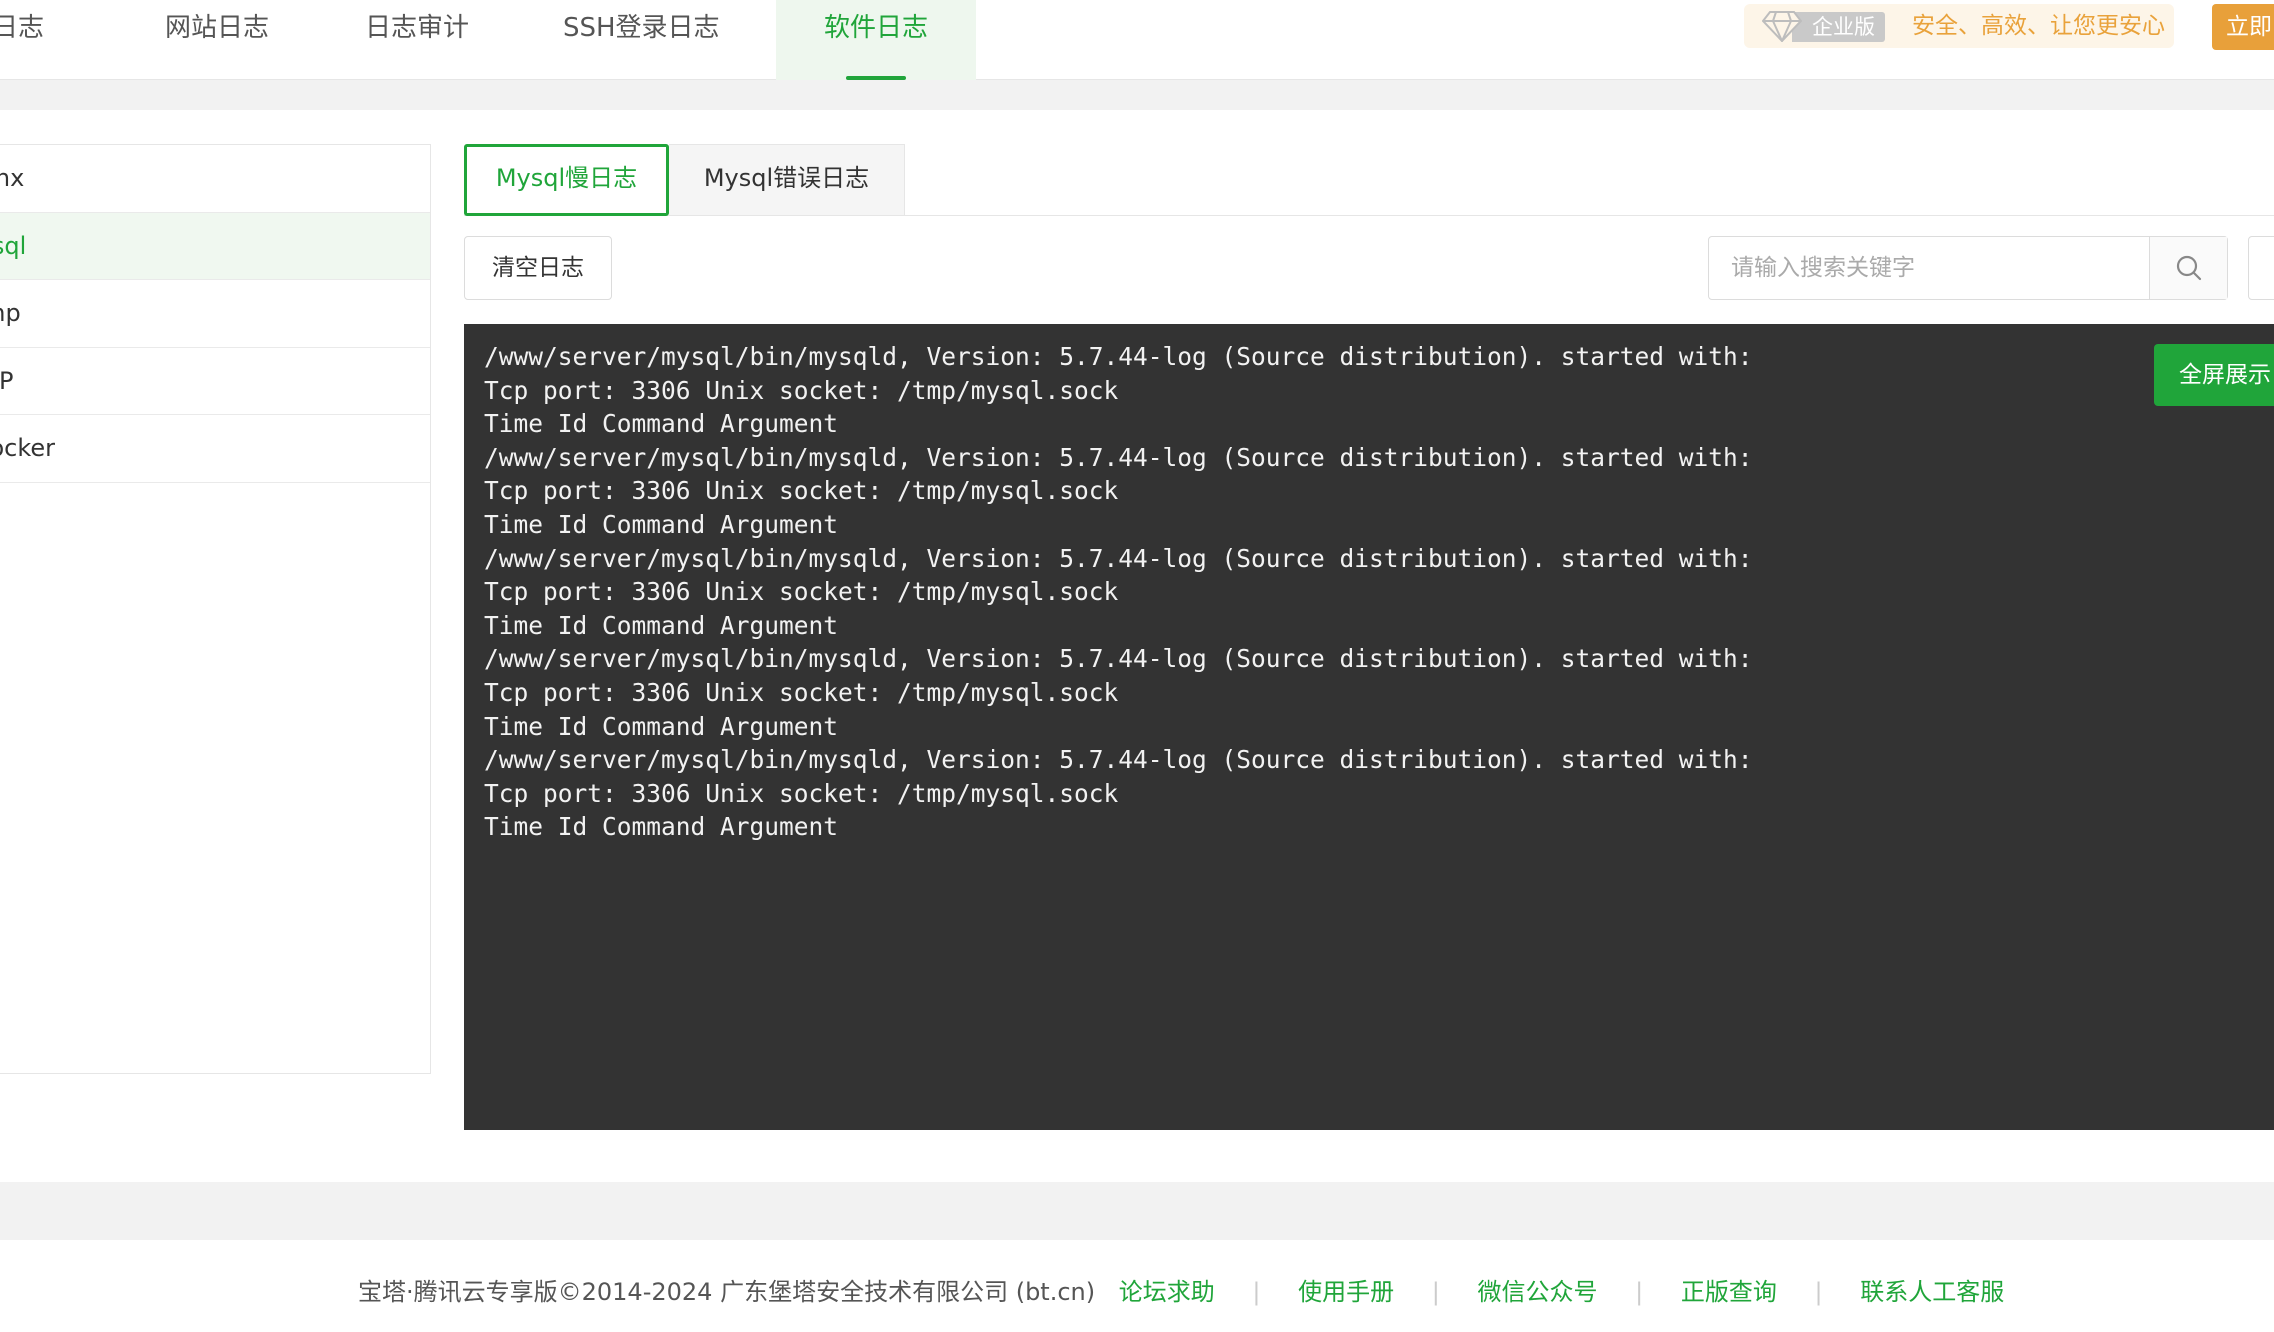 The height and width of the screenshot is (1332, 2274). Describe the element at coordinates (1167, 1292) in the screenshot. I see `footer-link-forum: 论坛求助` at that location.